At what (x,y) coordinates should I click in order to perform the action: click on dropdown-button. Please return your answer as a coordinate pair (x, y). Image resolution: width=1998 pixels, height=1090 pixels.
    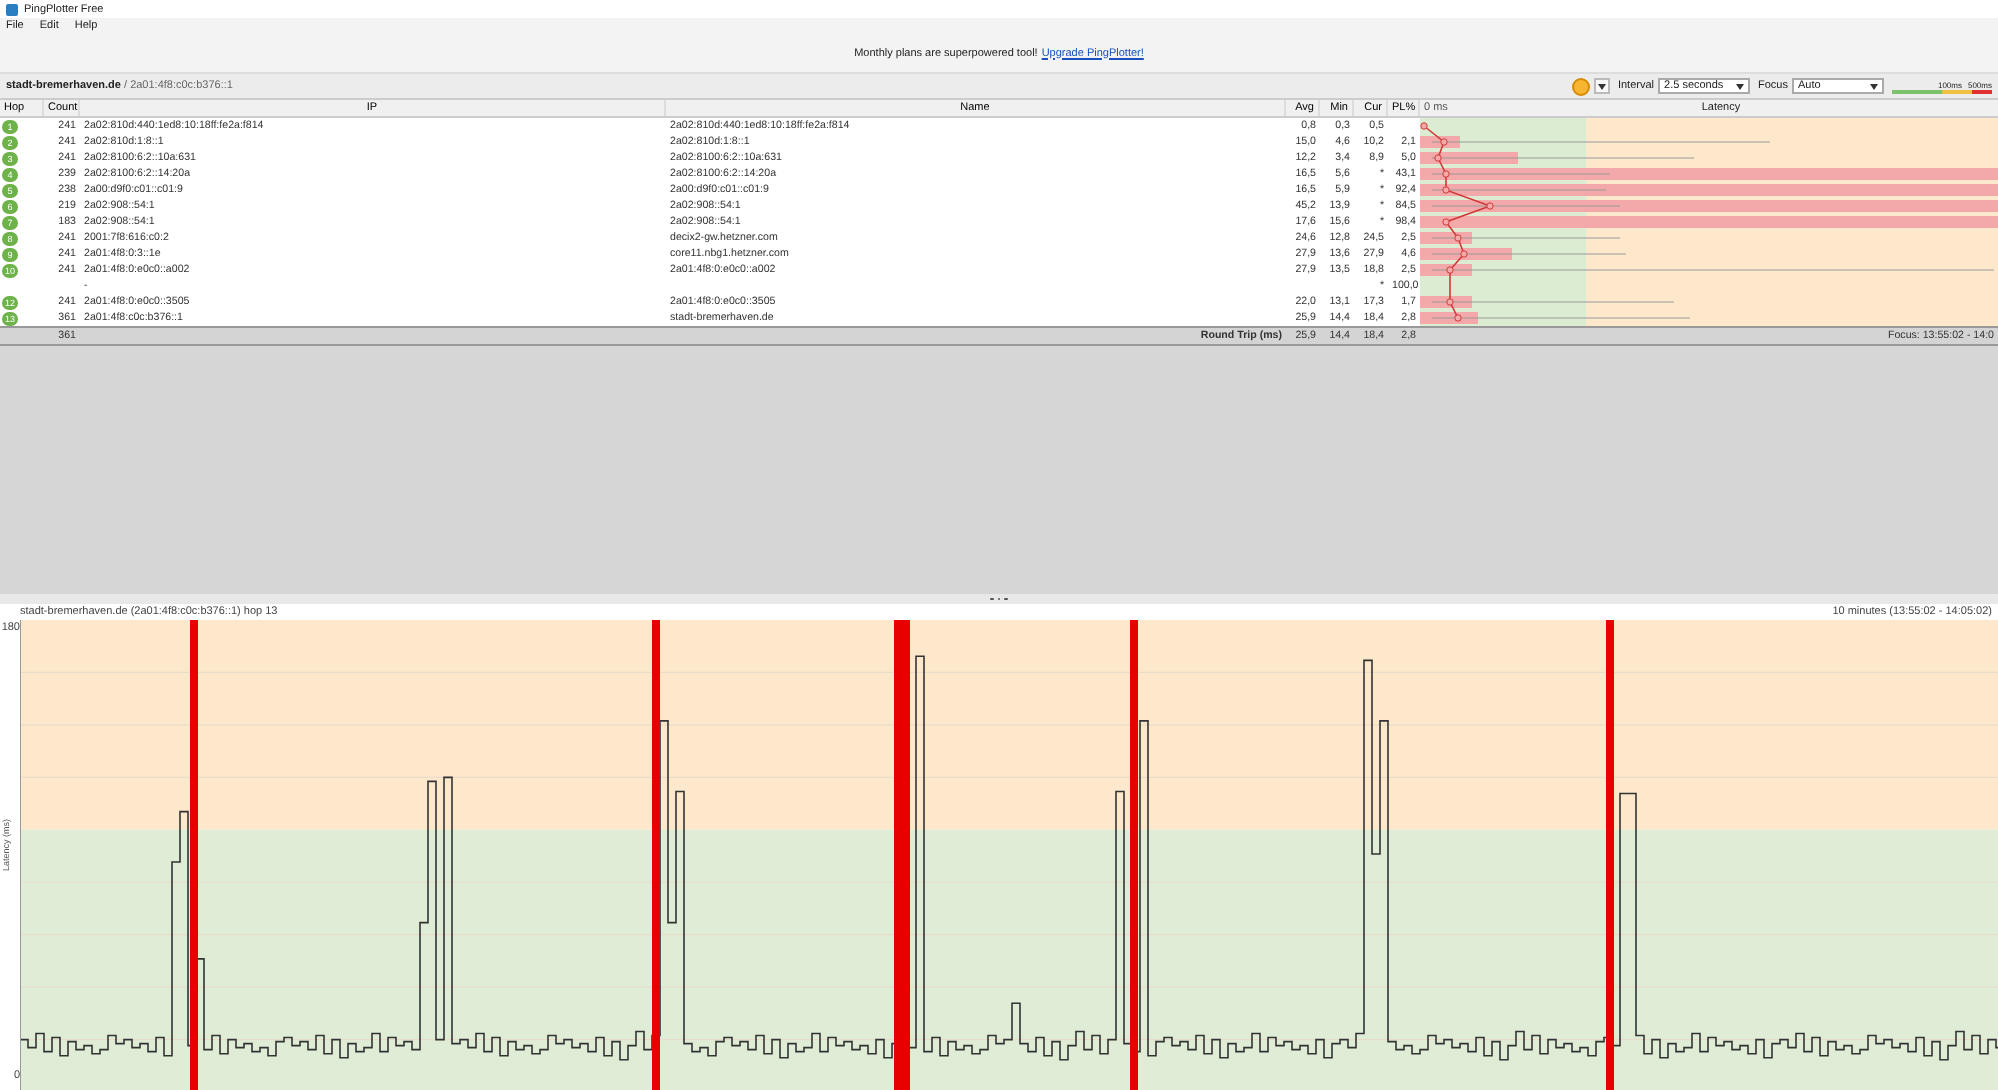
    Looking at the image, I should click on (1601, 86).